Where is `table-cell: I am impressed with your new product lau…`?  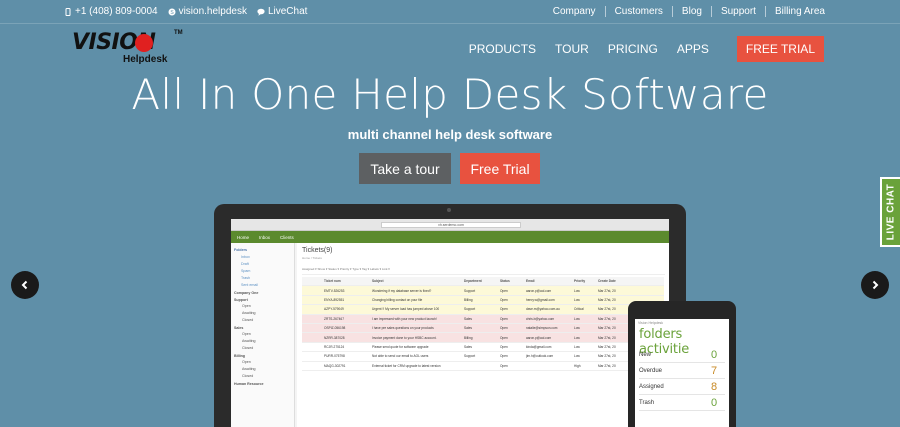 table-cell: I am impressed with your new product lau… is located at coordinates (404, 318).